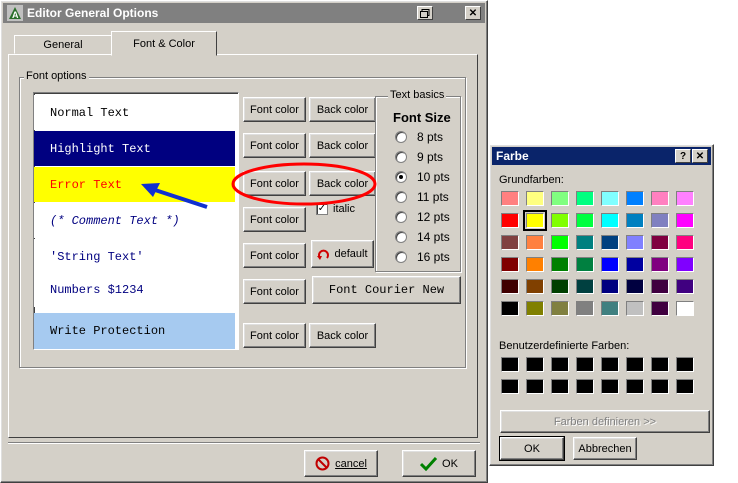 Image resolution: width=738 pixels, height=483 pixels. What do you see at coordinates (342, 109) in the screenshot?
I see `back-color-button-normal: Back color` at bounding box center [342, 109].